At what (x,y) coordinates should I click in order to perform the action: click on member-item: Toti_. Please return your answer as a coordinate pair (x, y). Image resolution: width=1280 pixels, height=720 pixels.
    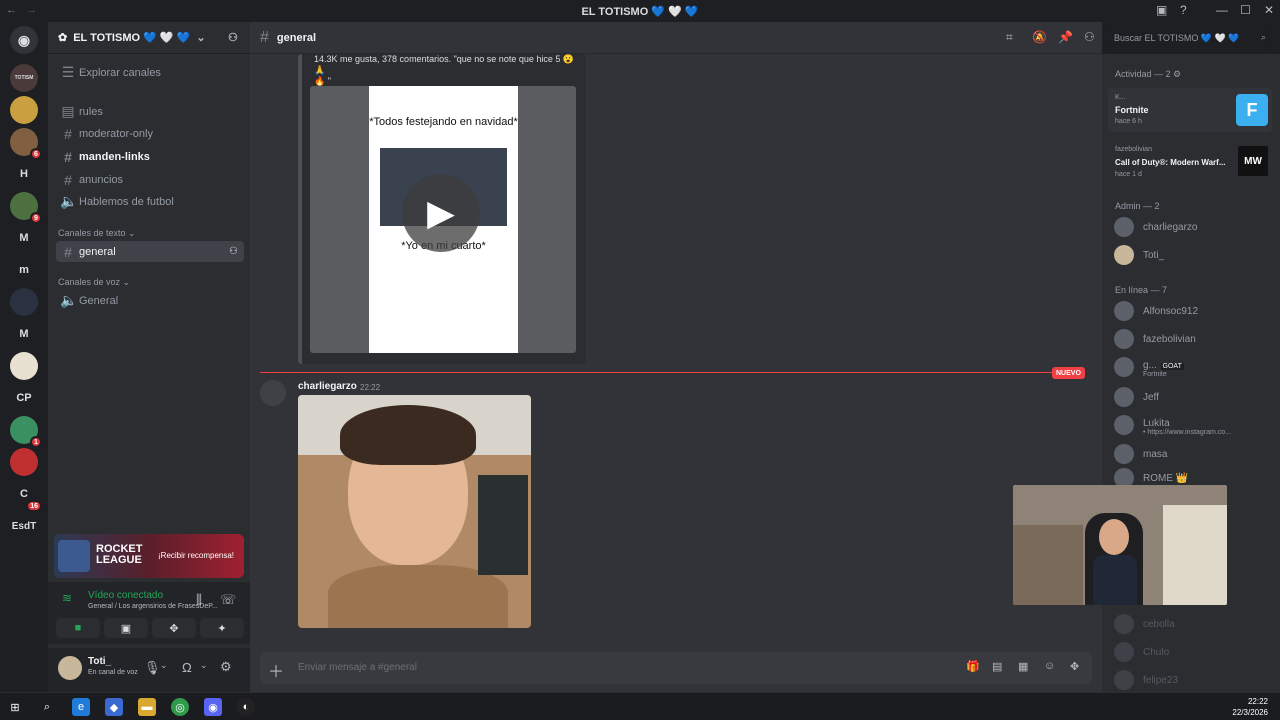
    Looking at the image, I should click on (1194, 255).